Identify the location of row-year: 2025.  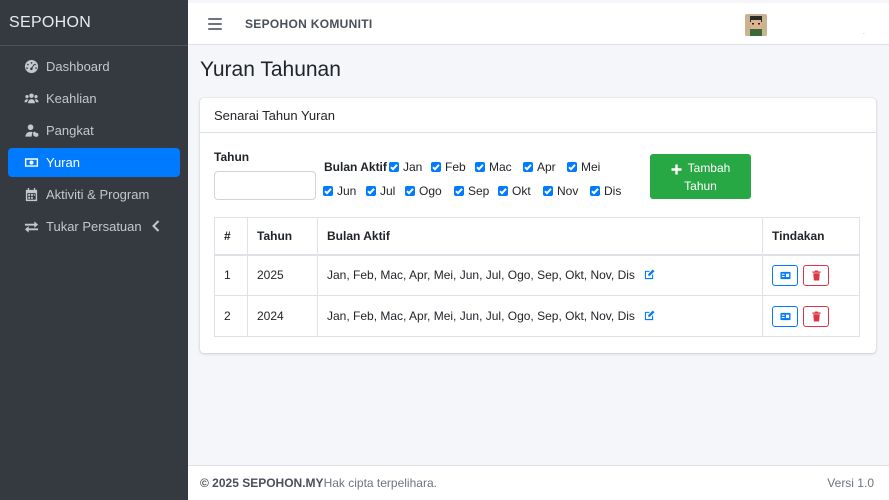
(282, 275).